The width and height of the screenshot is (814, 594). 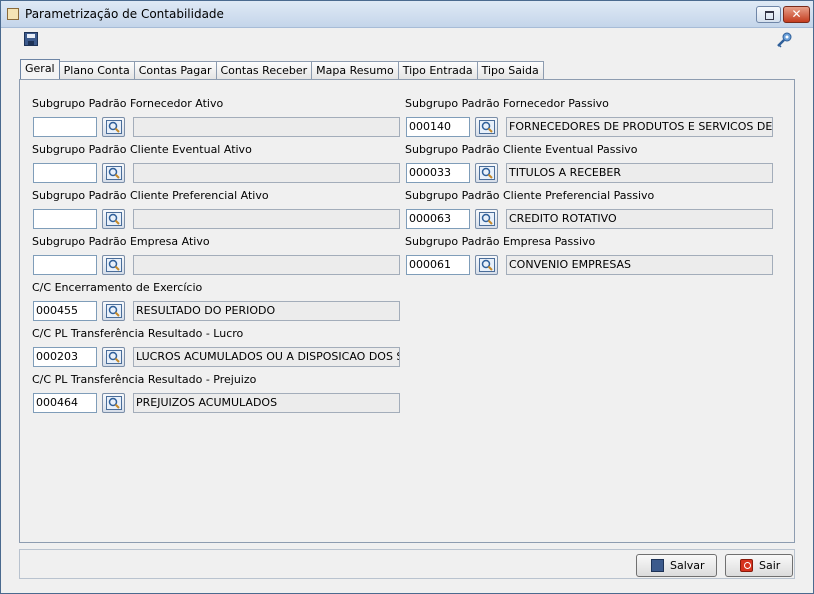 I want to click on window-title: Parametrização de Contabilidade, so click(x=124, y=14).